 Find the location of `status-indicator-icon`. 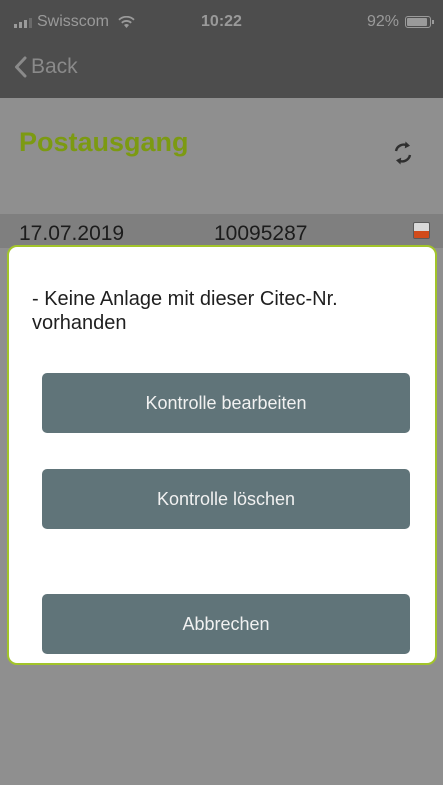

status-indicator-icon is located at coordinates (421, 230).